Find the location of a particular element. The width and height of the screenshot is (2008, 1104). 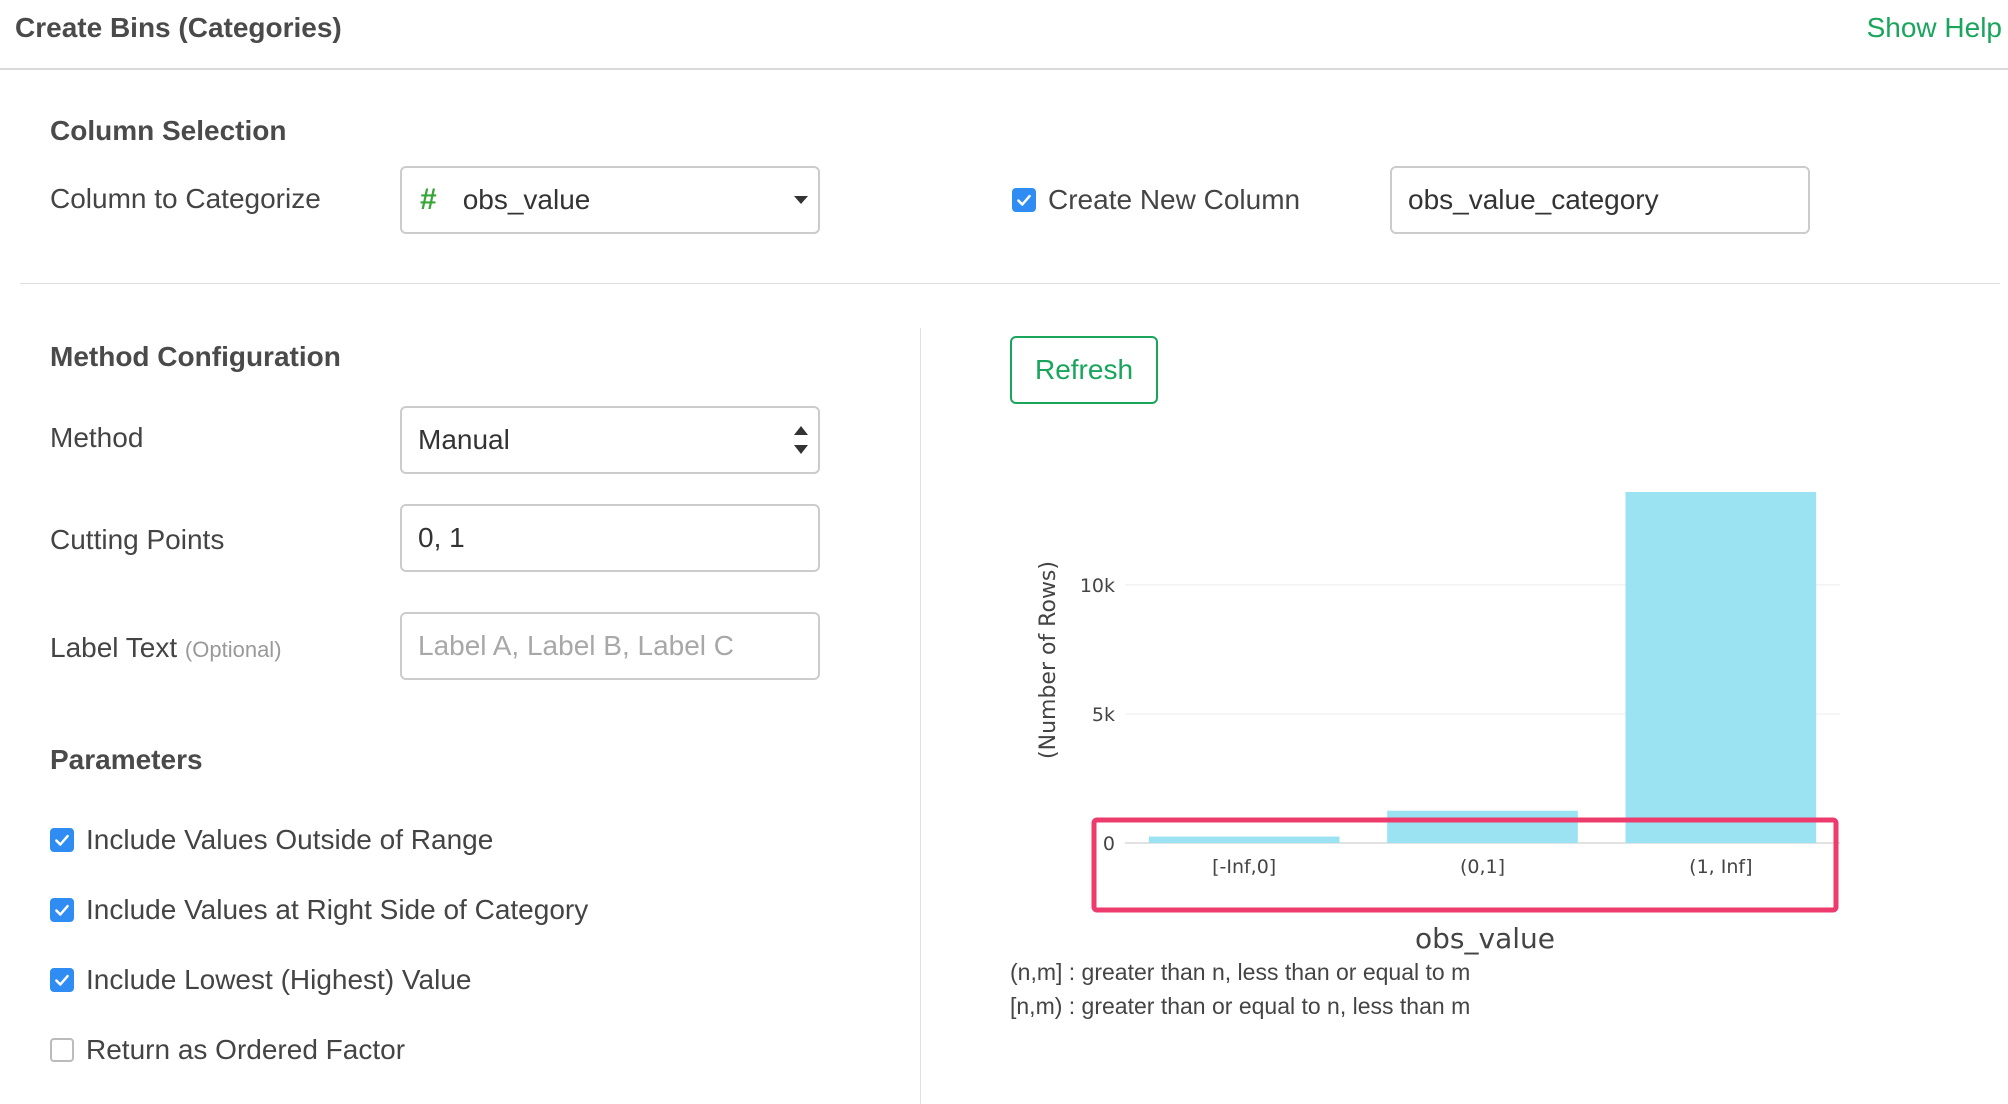

parameters-title: Parameters is located at coordinates (126, 759).